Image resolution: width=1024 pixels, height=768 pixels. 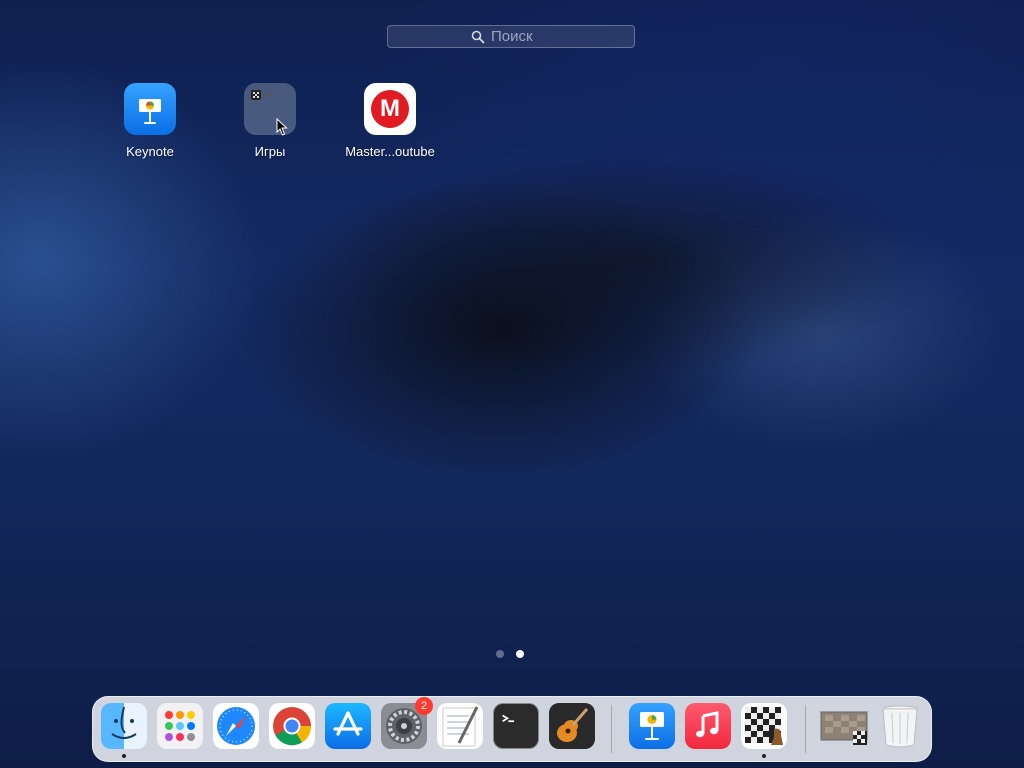 I want to click on chess-document-icon, so click(x=844, y=728).